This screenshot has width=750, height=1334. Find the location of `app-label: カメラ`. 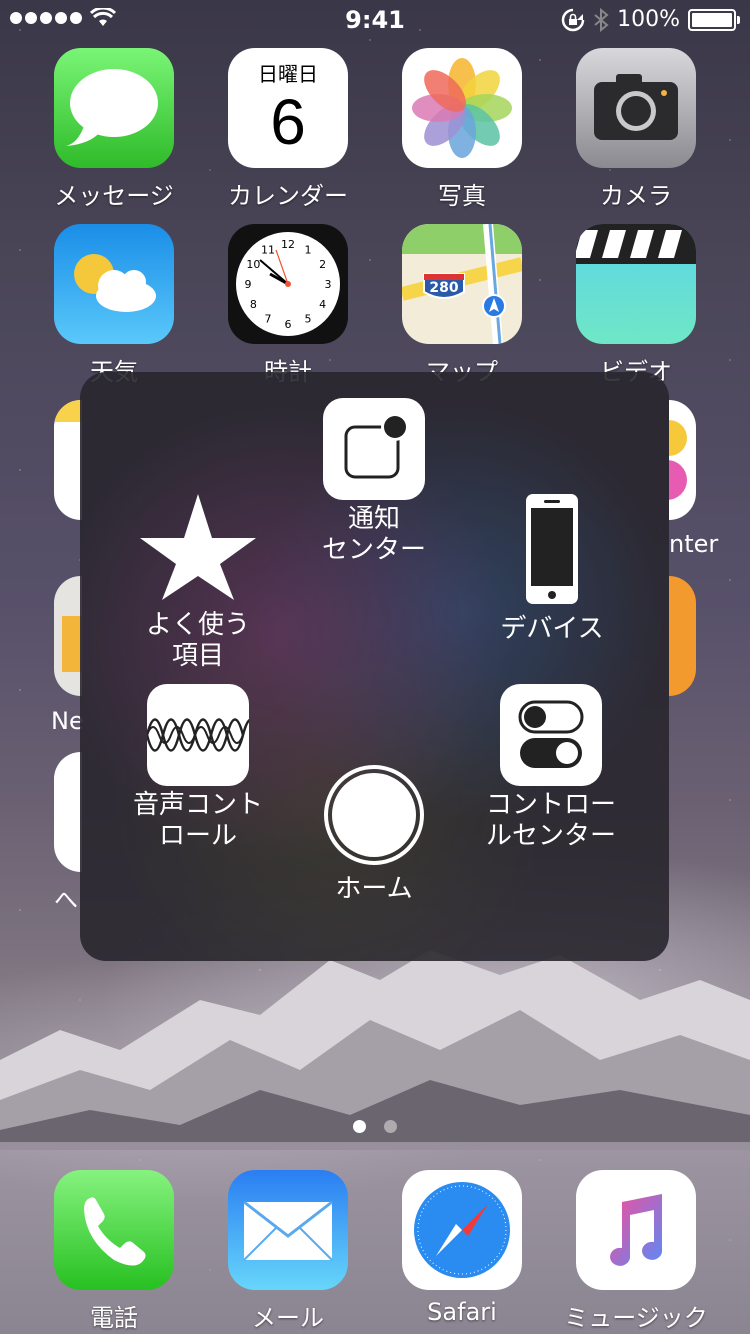

app-label: カメラ is located at coordinates (636, 196).